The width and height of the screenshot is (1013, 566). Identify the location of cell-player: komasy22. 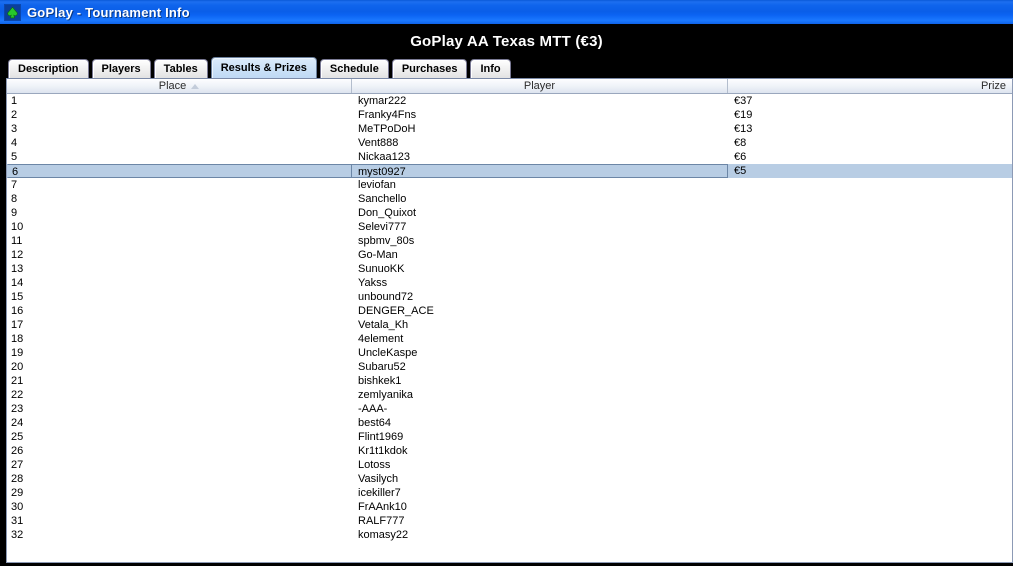
(383, 535).